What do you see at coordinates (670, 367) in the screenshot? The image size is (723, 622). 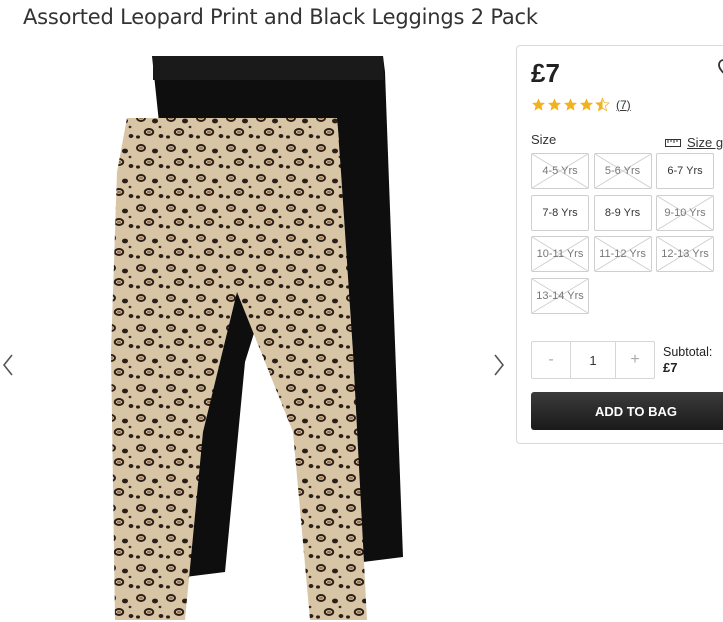 I see `subtotal-value: £7` at bounding box center [670, 367].